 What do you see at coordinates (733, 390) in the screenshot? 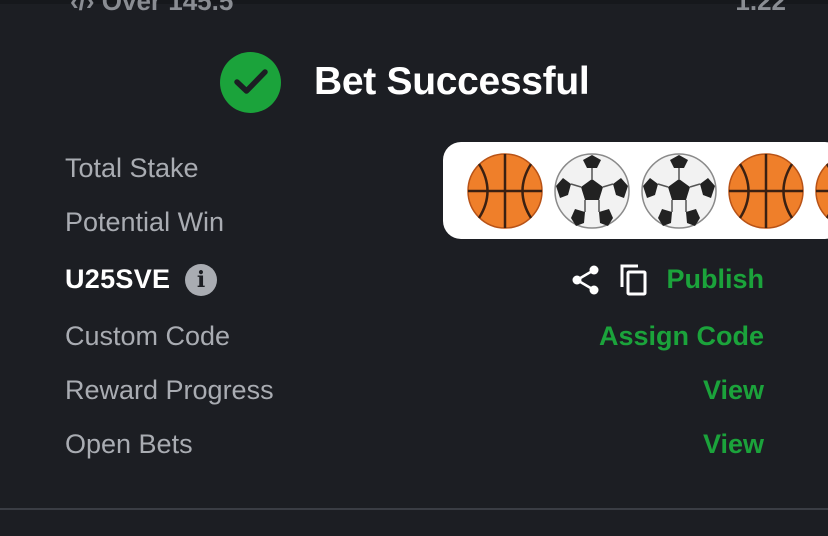
I see `view-reward-progress-link: View` at bounding box center [733, 390].